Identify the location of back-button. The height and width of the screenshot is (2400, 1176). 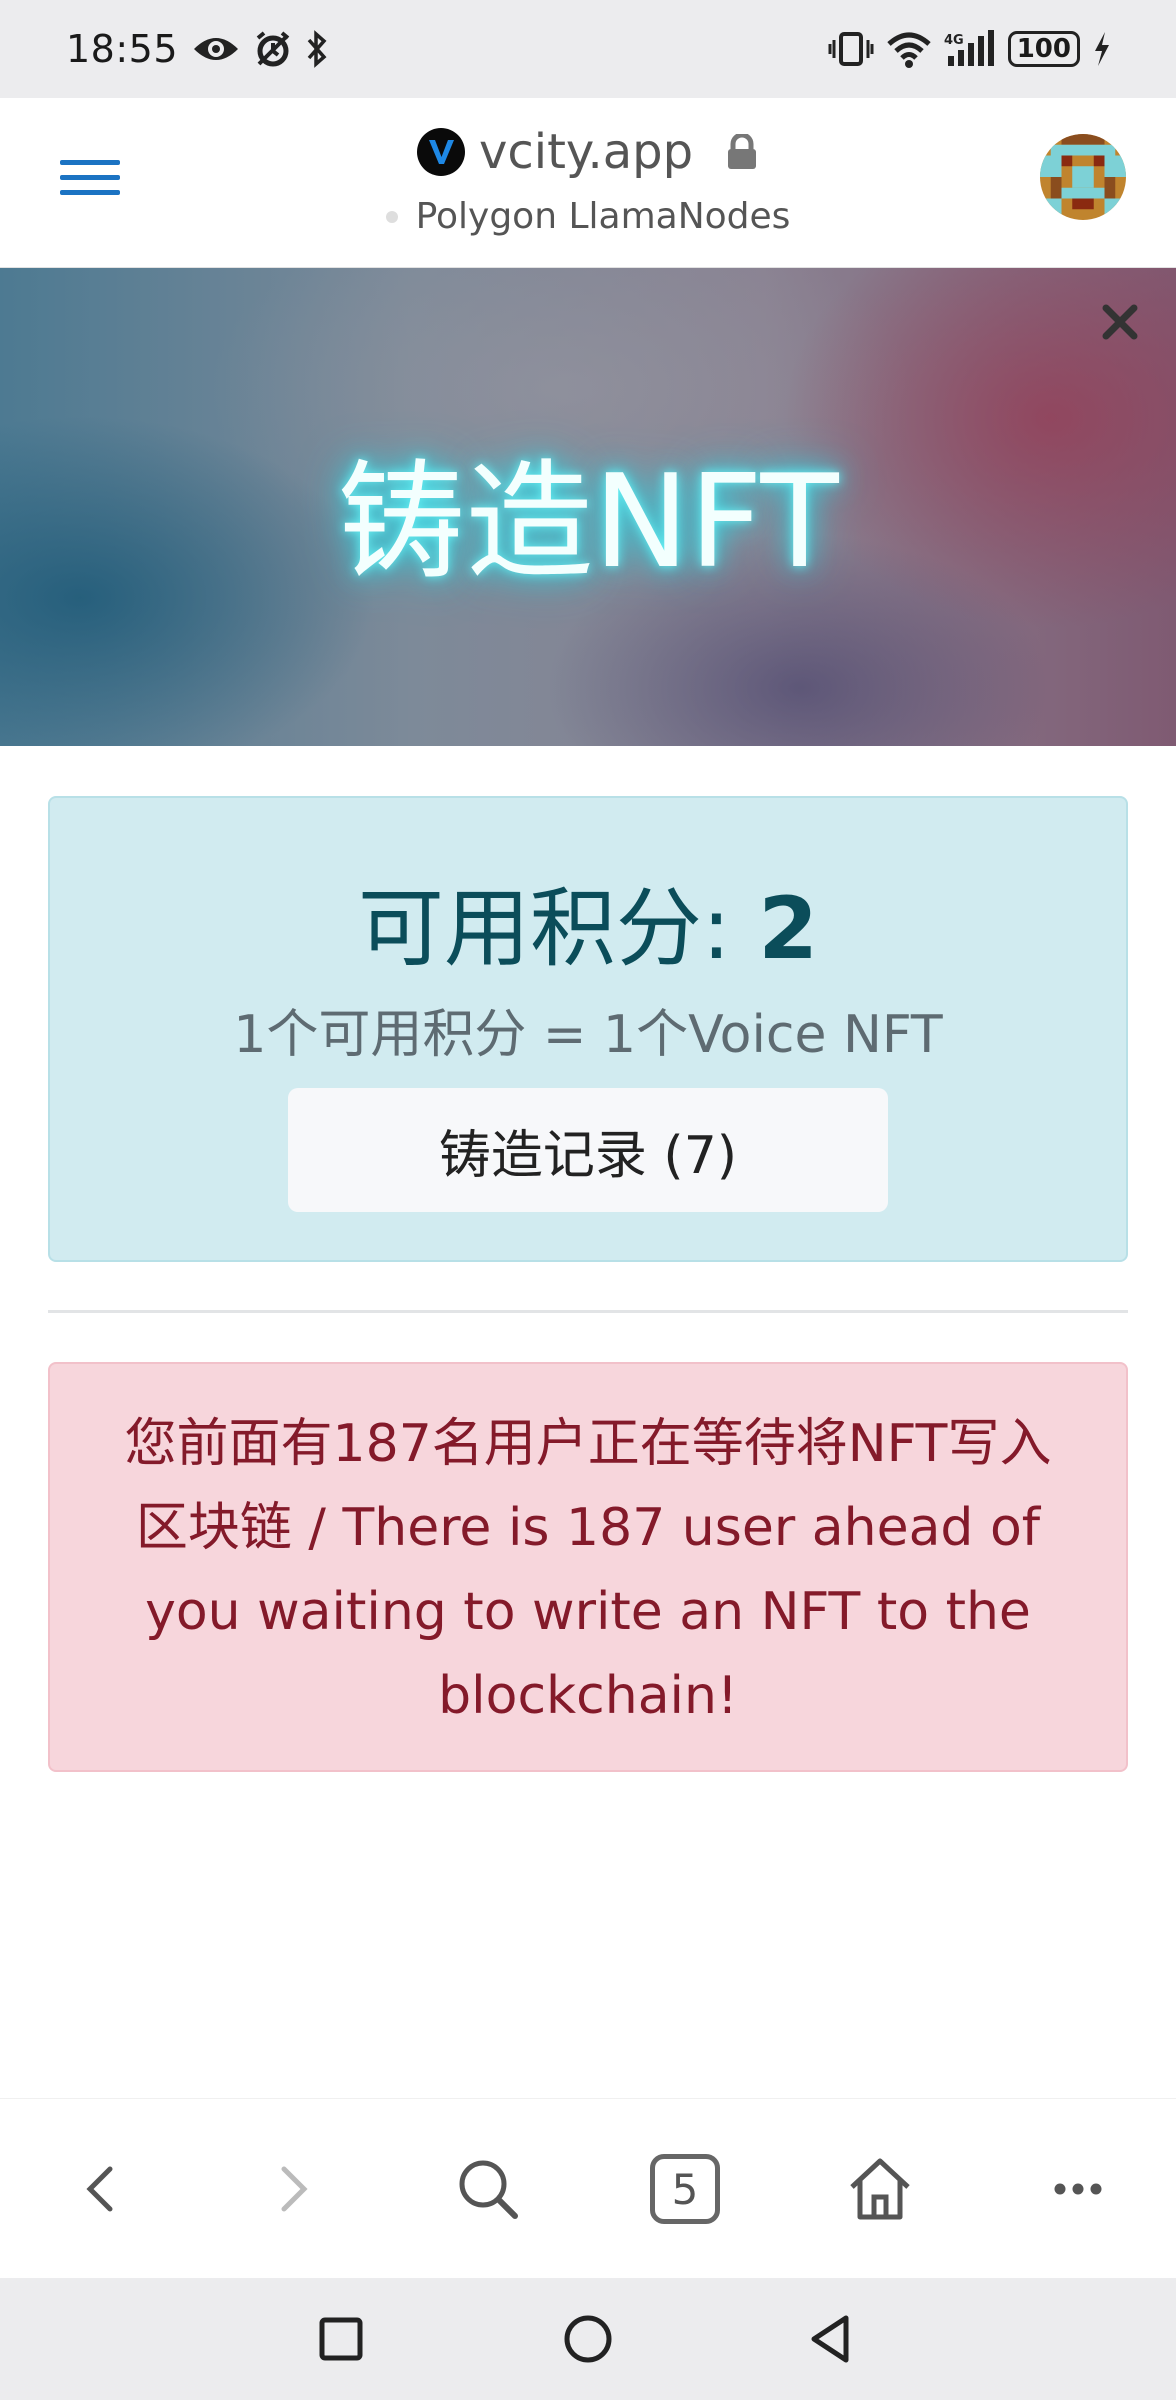
(100, 2189).